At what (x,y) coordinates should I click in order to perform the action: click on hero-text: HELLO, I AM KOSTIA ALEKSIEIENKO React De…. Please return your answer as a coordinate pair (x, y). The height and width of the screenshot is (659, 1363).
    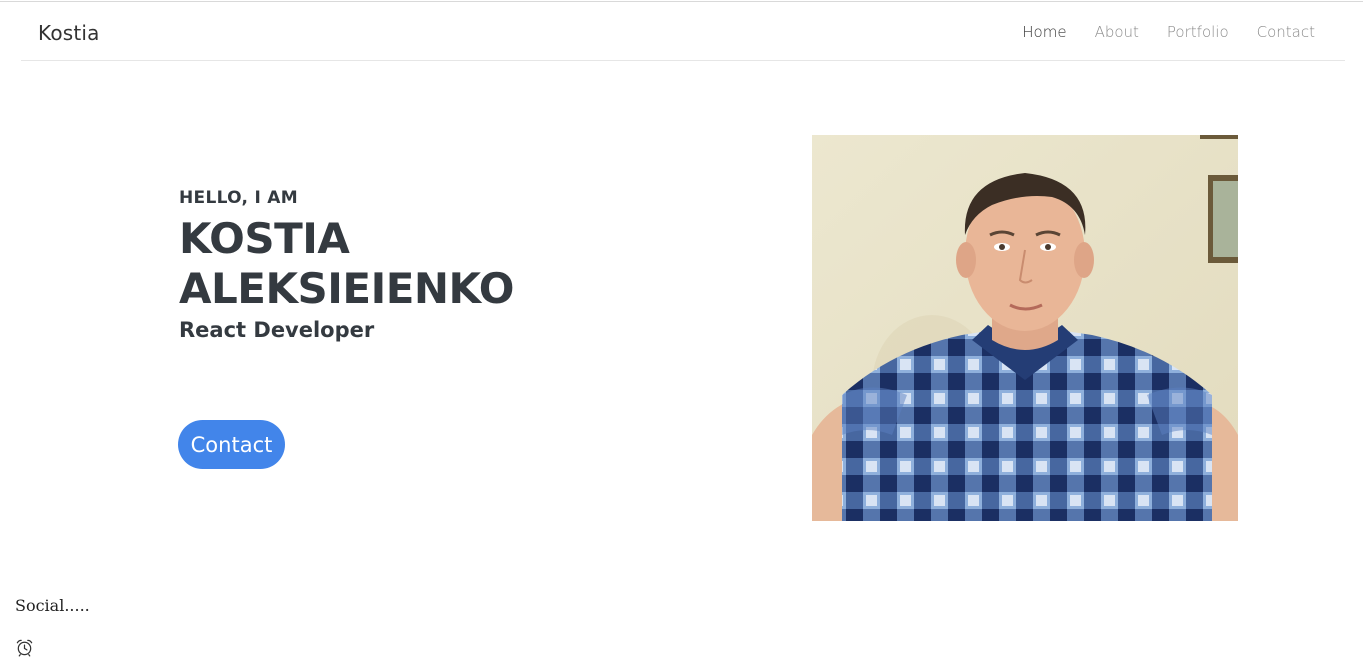
    Looking at the image, I should click on (346, 265).